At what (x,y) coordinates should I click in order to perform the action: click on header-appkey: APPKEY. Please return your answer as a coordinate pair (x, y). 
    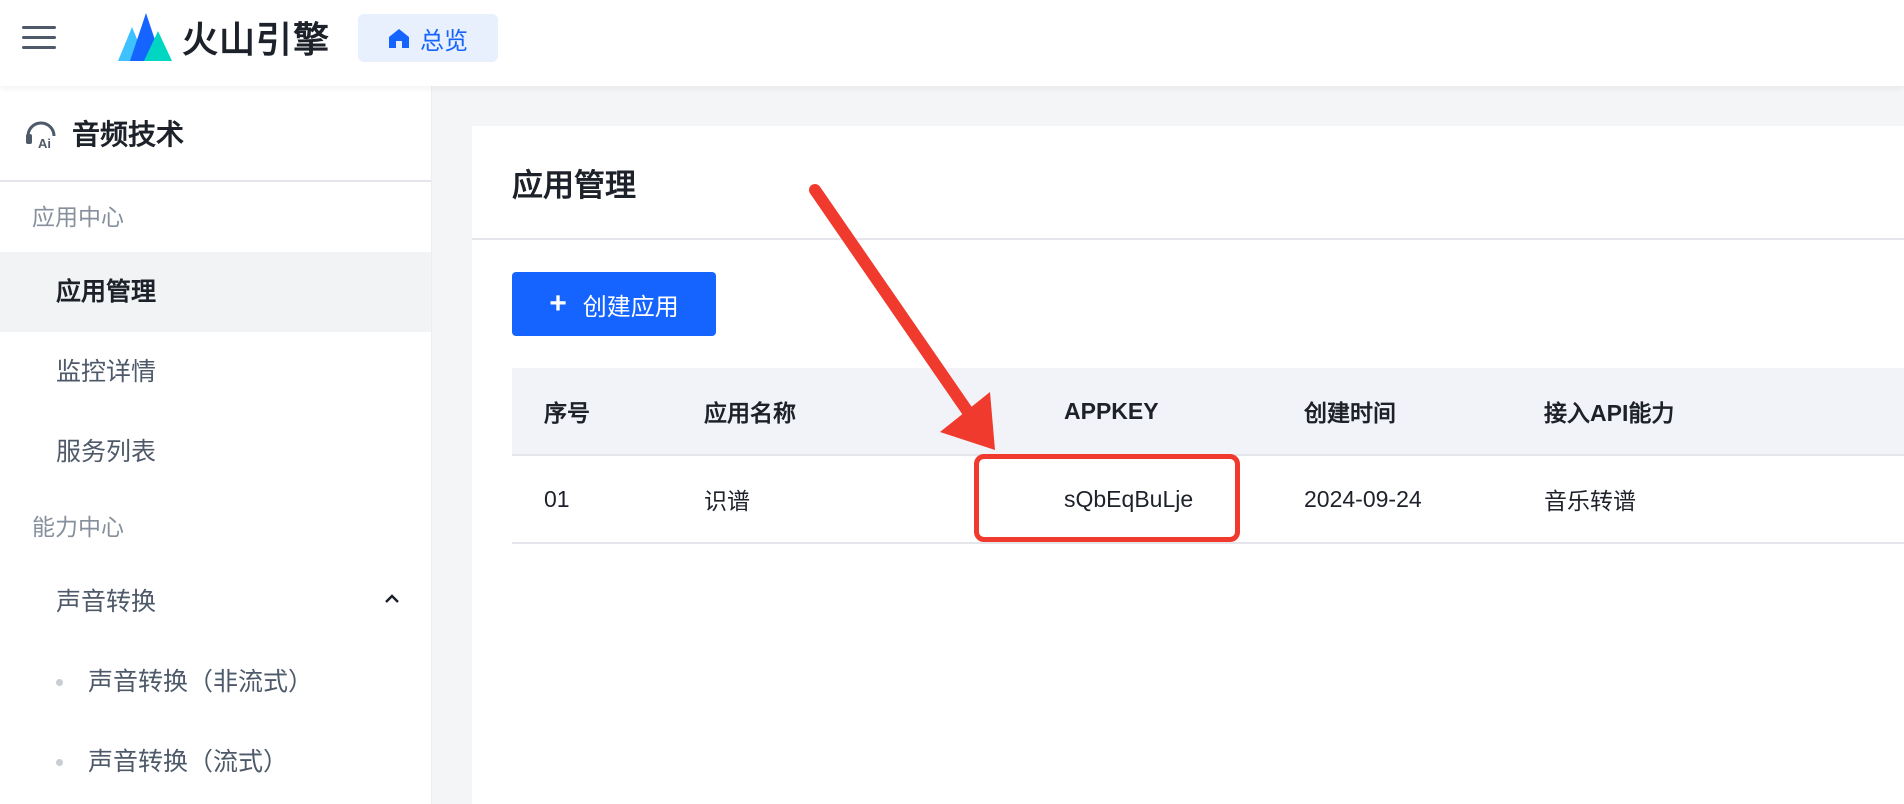
    Looking at the image, I should click on (1111, 410).